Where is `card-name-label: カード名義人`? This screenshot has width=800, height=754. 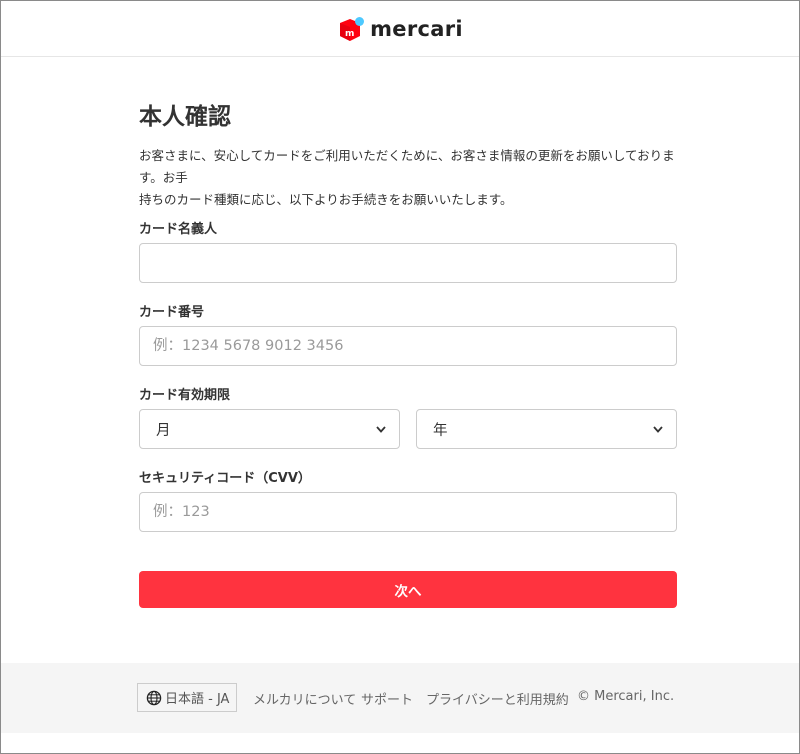 card-name-label: カード名義人 is located at coordinates (178, 229).